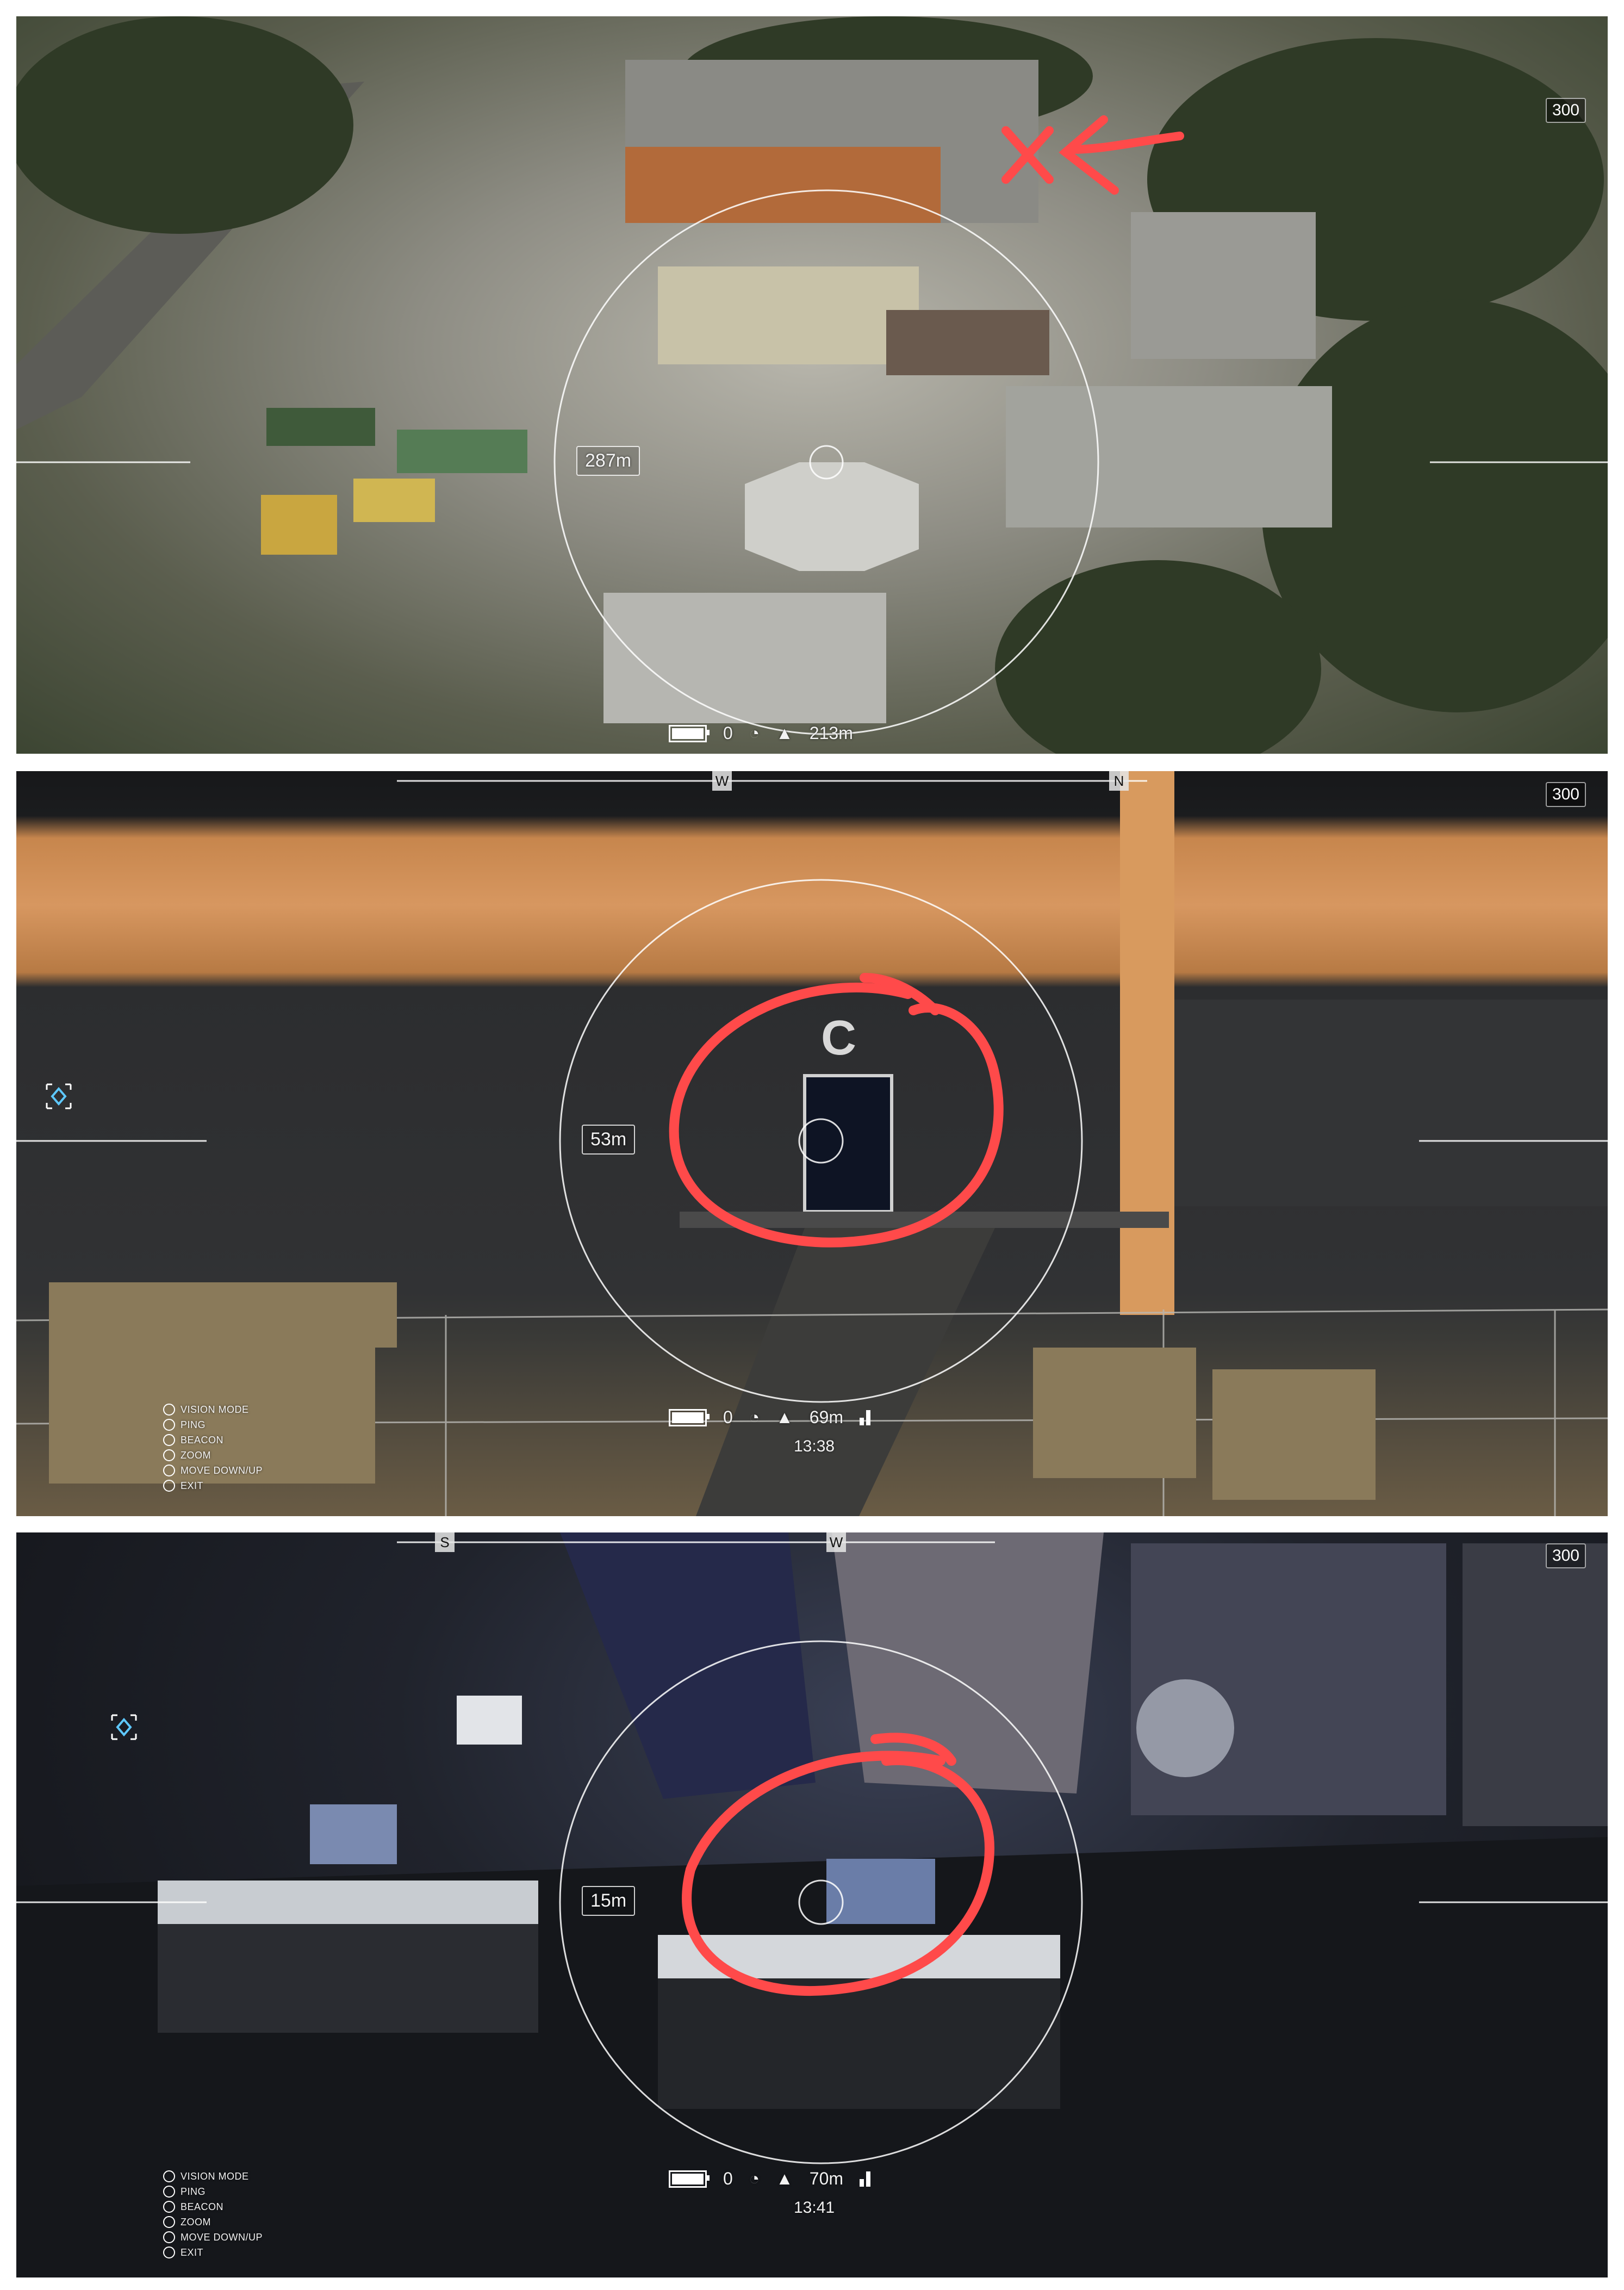 Image resolution: width=1624 pixels, height=2290 pixels. What do you see at coordinates (445, 1542) in the screenshot?
I see `compass-south: S` at bounding box center [445, 1542].